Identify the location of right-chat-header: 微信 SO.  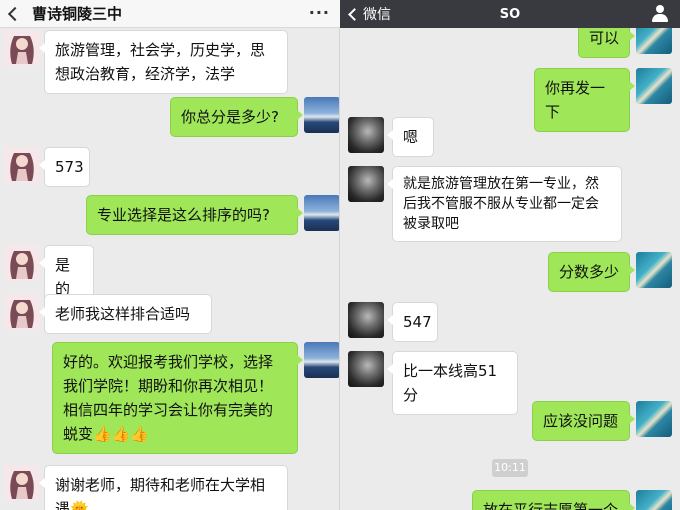
(510, 14).